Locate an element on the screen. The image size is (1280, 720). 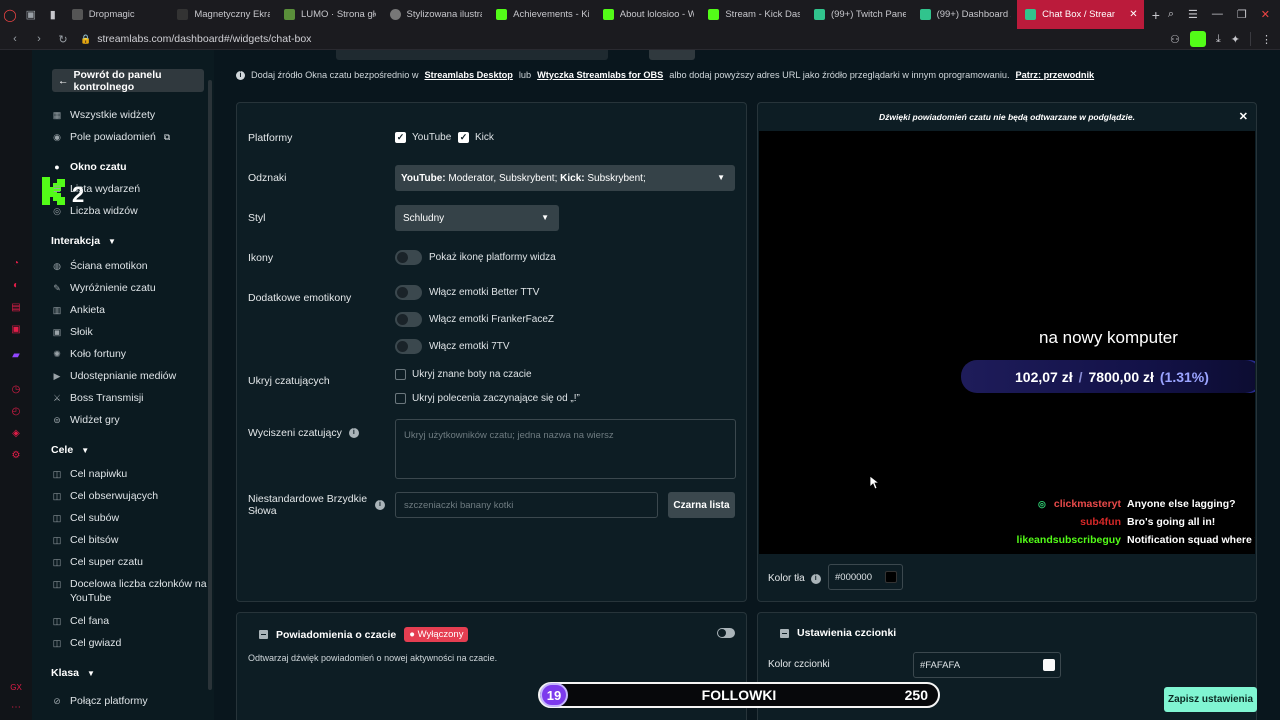
hide-bots-checkbox: Ukryj znane boty na czacie is located at coordinates (463, 374).